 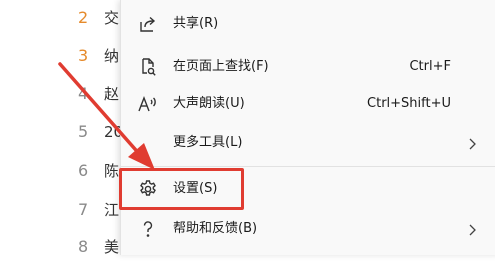 What do you see at coordinates (308, 143) in the screenshot?
I see `menu-item-more-tools: 更多工具(L)` at bounding box center [308, 143].